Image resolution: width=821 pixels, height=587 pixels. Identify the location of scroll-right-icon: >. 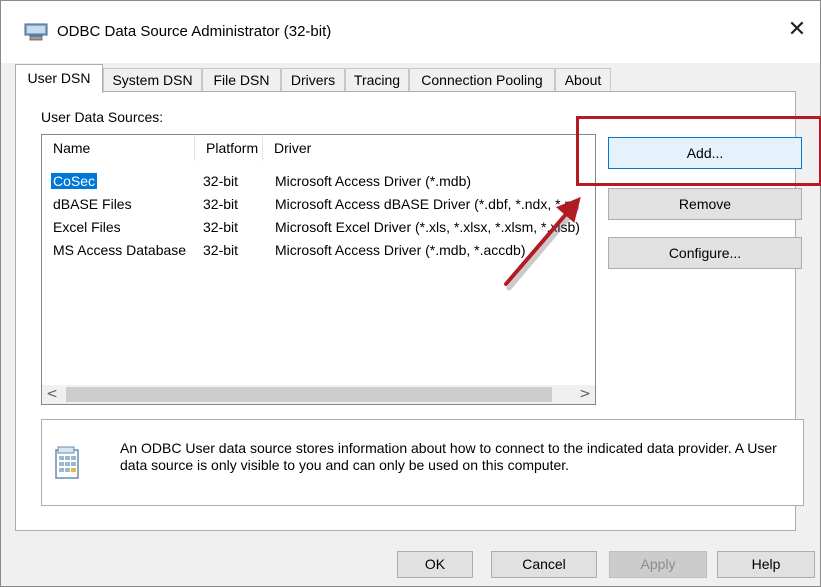
(585, 394).